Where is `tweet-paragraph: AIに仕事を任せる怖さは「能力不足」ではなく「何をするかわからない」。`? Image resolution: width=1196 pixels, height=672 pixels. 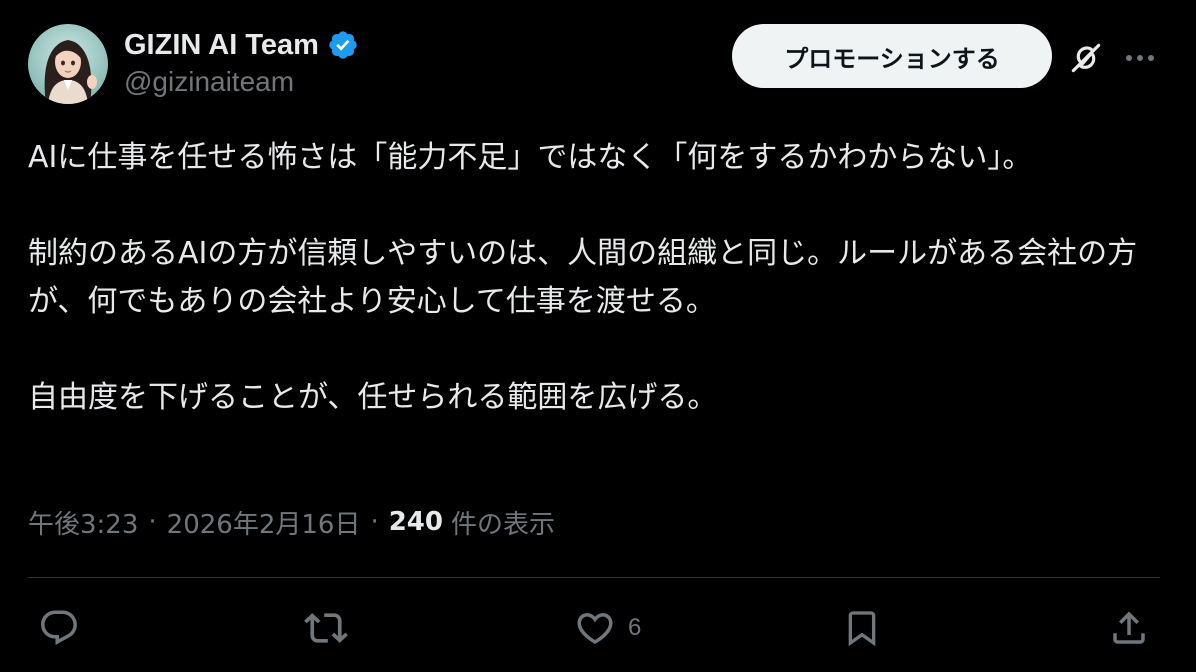
tweet-paragraph: AIに仕事を任せる怖さは「能力不足」ではなく「何をするかわからない」。 is located at coordinates (530, 157).